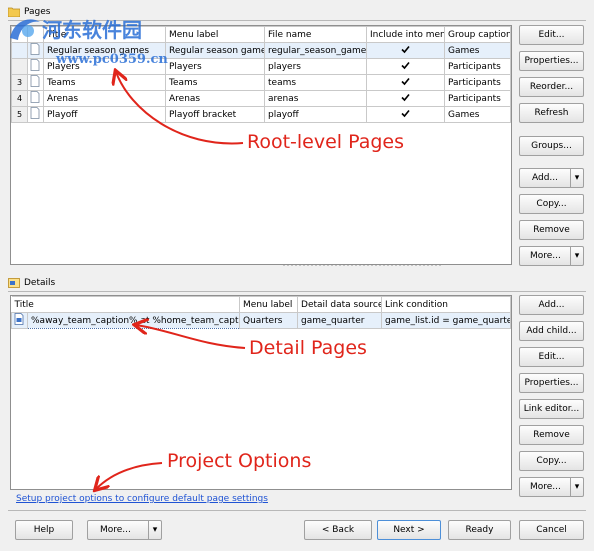 This screenshot has width=594, height=551. What do you see at coordinates (129, 475) in the screenshot?
I see `project-options-arrow` at bounding box center [129, 475].